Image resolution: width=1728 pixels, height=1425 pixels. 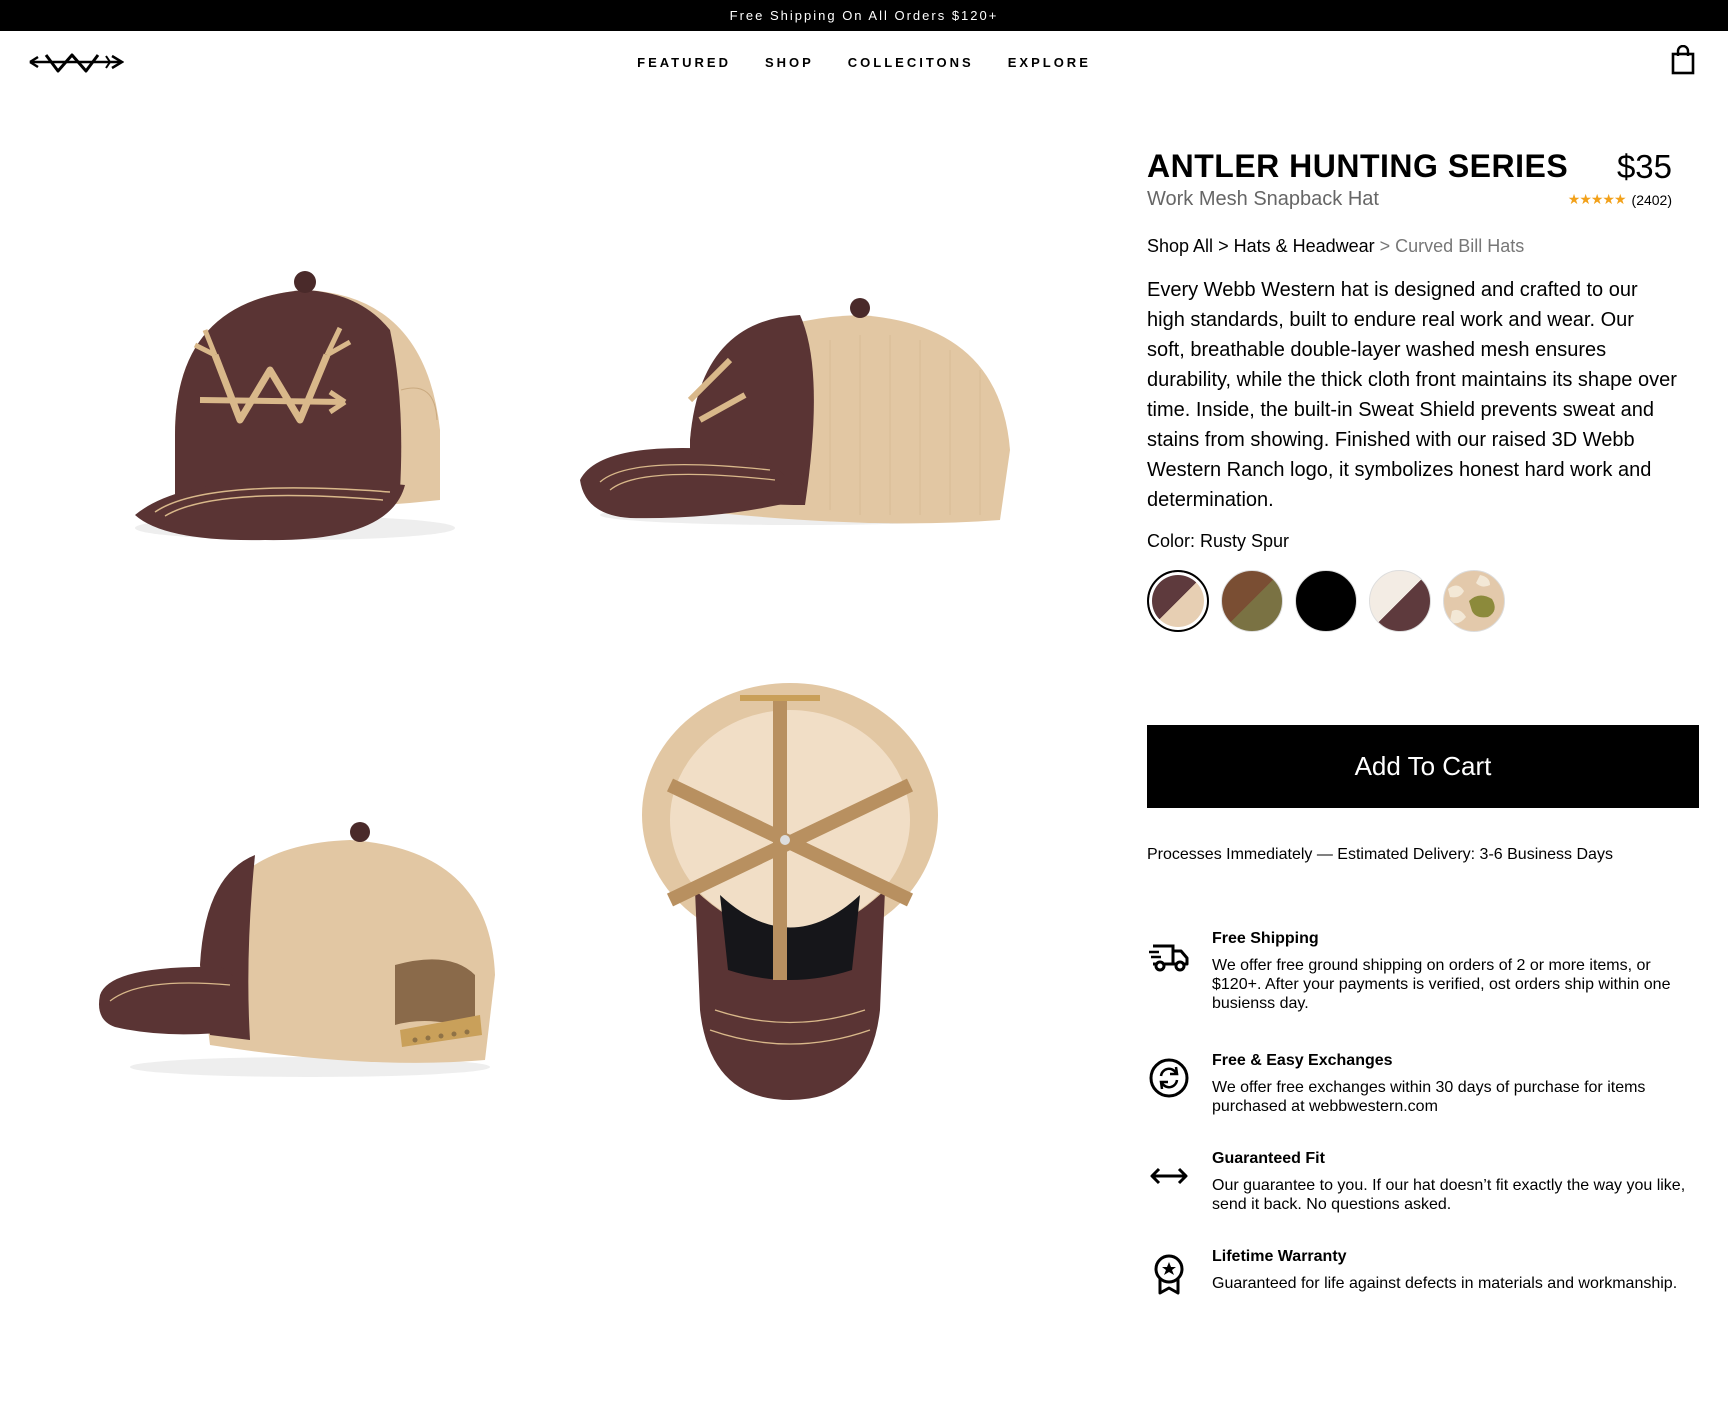 What do you see at coordinates (1304, 246) in the screenshot?
I see `breadcrumb-hats-headwear: Hats & Headwear` at bounding box center [1304, 246].